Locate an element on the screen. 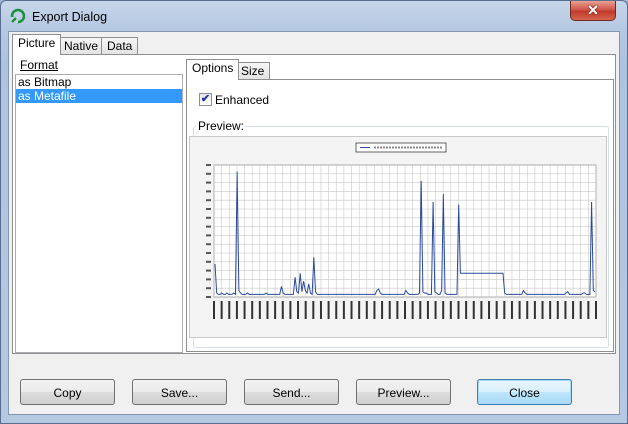 This screenshot has width=628, height=424. title-bar: Export Dialog ✕ is located at coordinates (314, 16).